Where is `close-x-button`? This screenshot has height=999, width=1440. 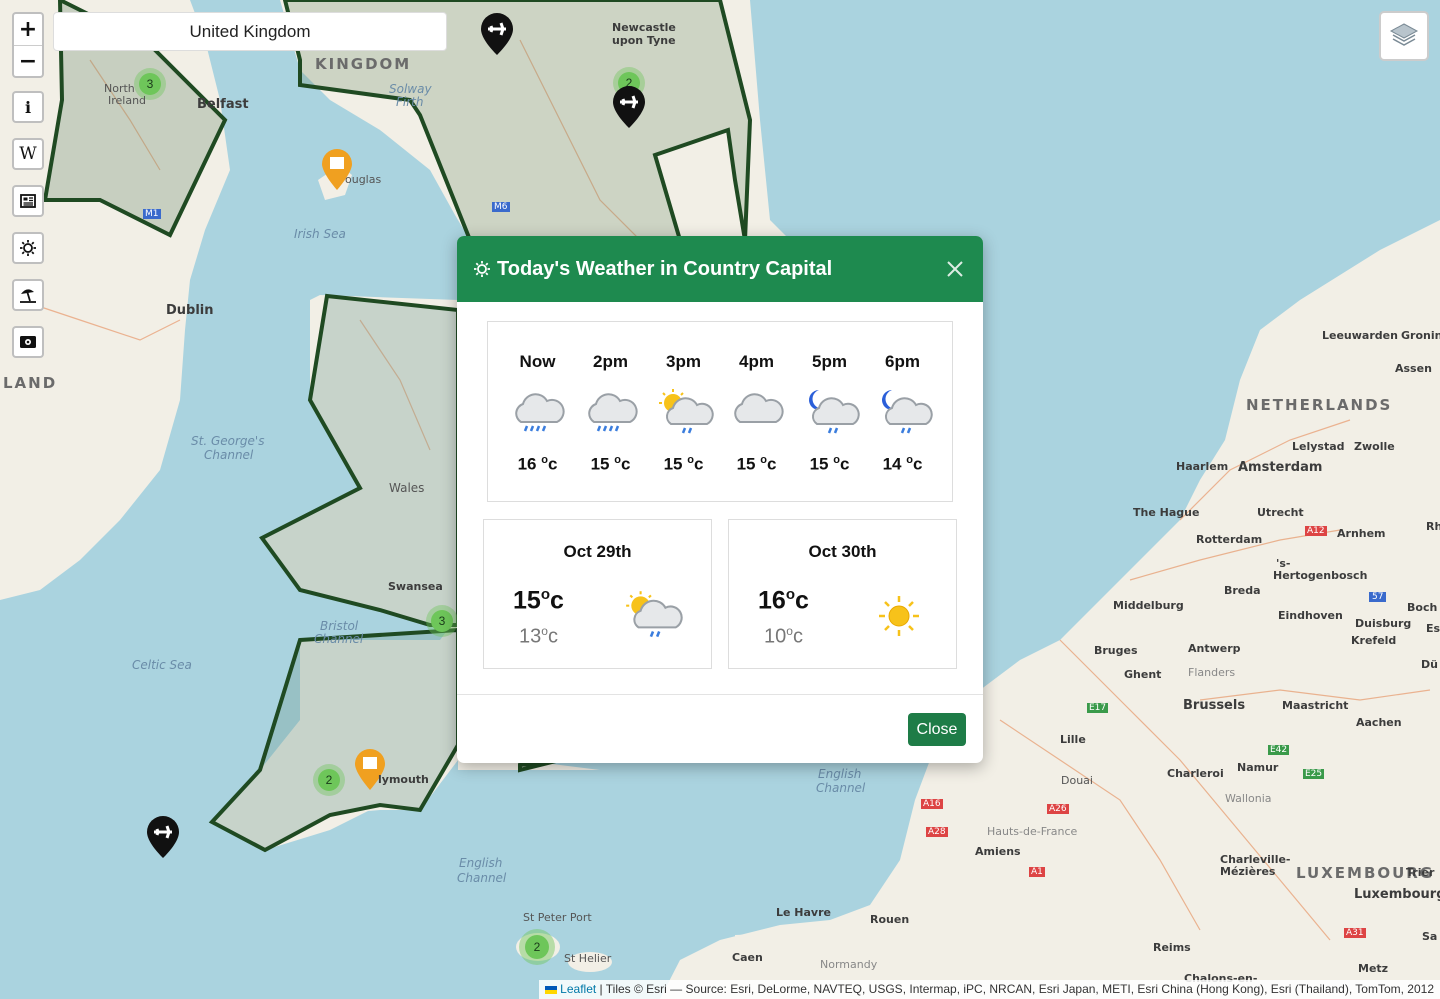
close-x-button is located at coordinates (955, 269).